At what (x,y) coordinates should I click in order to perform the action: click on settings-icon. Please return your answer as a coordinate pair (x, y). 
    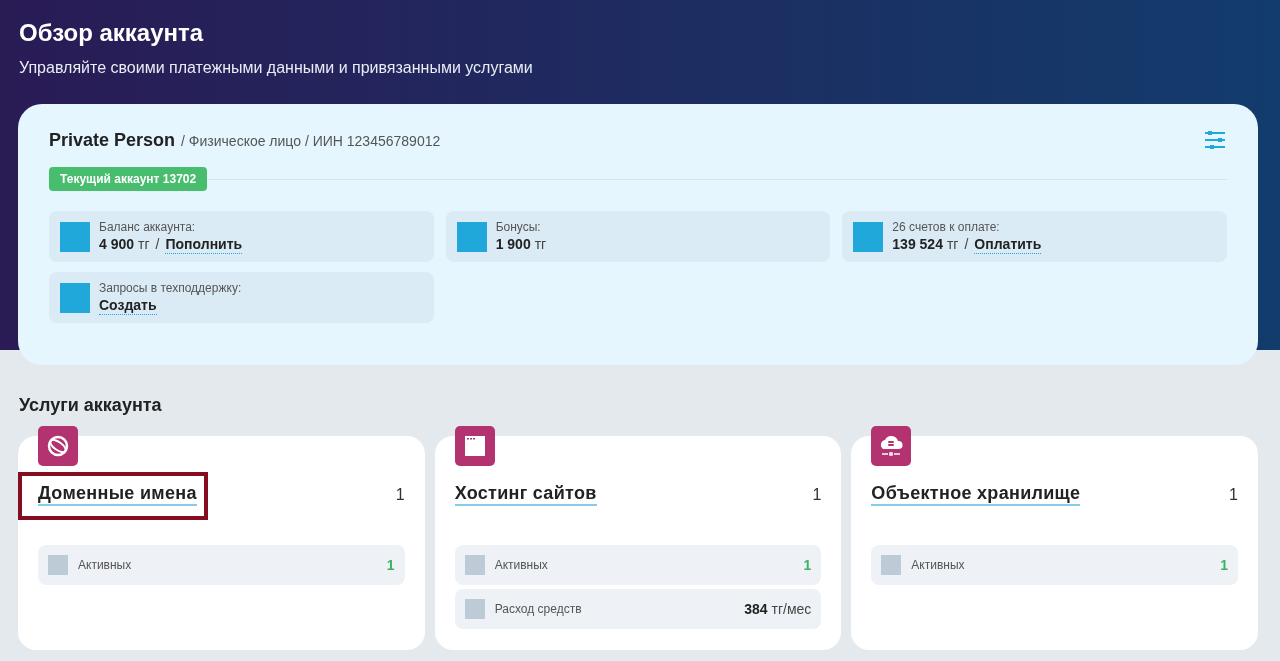
    Looking at the image, I should click on (1215, 140).